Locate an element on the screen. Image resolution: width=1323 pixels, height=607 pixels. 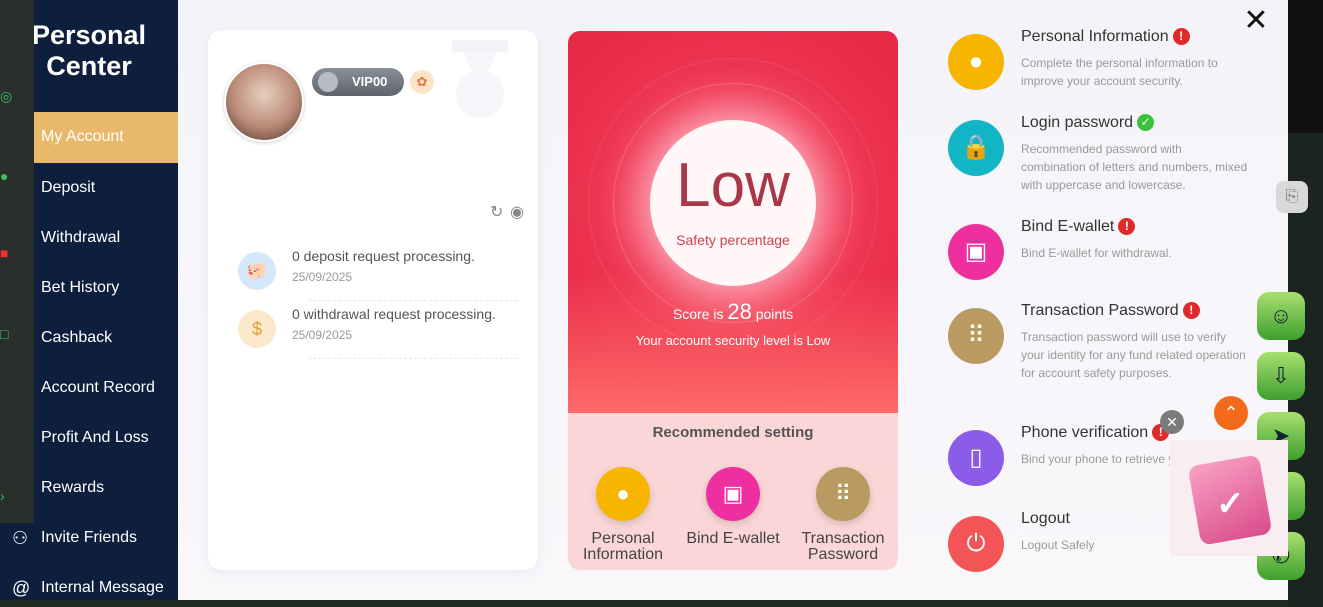
scroll-top-icon: ⌃ is located at coordinates (1231, 413).